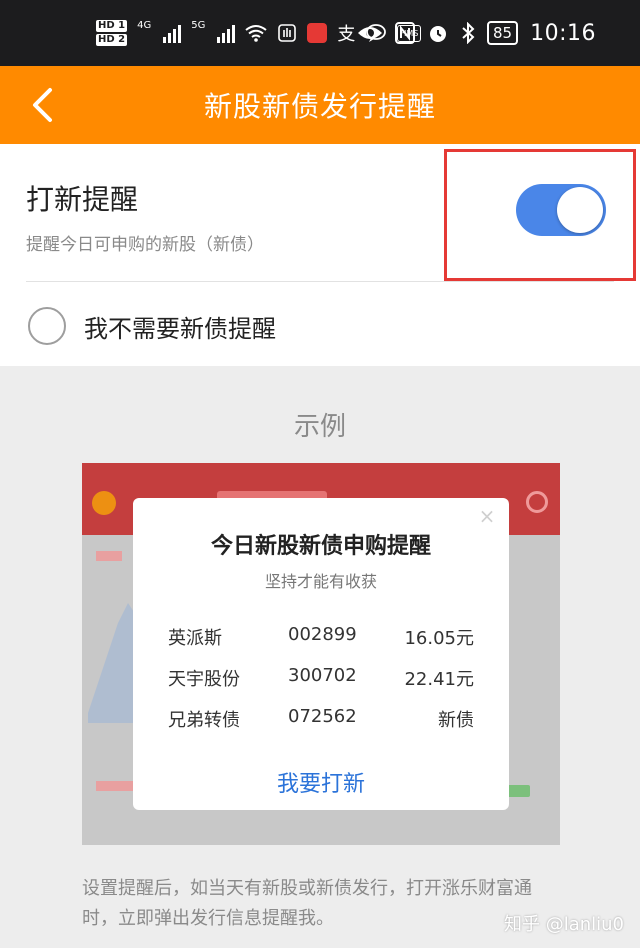 Image resolution: width=640 pixels, height=948 pixels. Describe the element at coordinates (409, 33) in the screenshot. I see `hms-badge: HMS` at that location.